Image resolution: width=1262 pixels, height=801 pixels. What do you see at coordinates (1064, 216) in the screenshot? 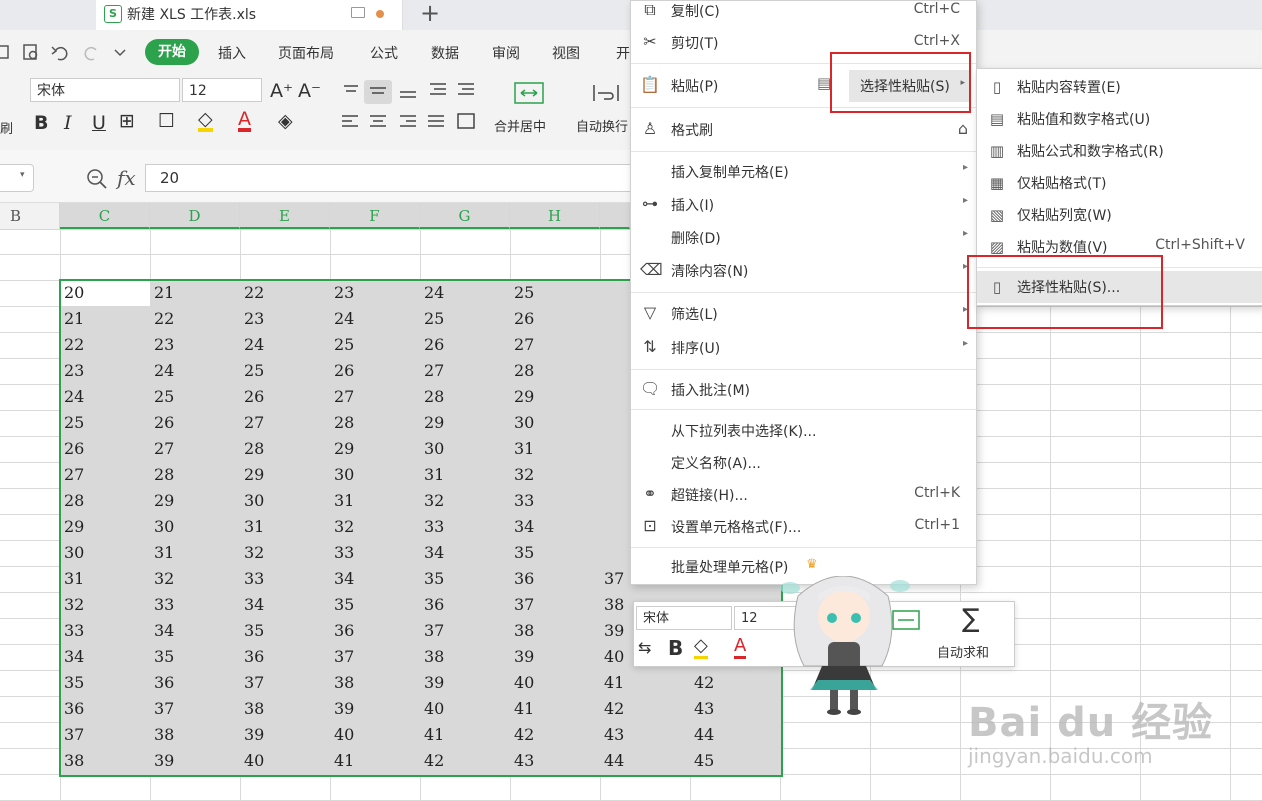
I see `menu-label: 仅粘贴列宽(W)` at bounding box center [1064, 216].